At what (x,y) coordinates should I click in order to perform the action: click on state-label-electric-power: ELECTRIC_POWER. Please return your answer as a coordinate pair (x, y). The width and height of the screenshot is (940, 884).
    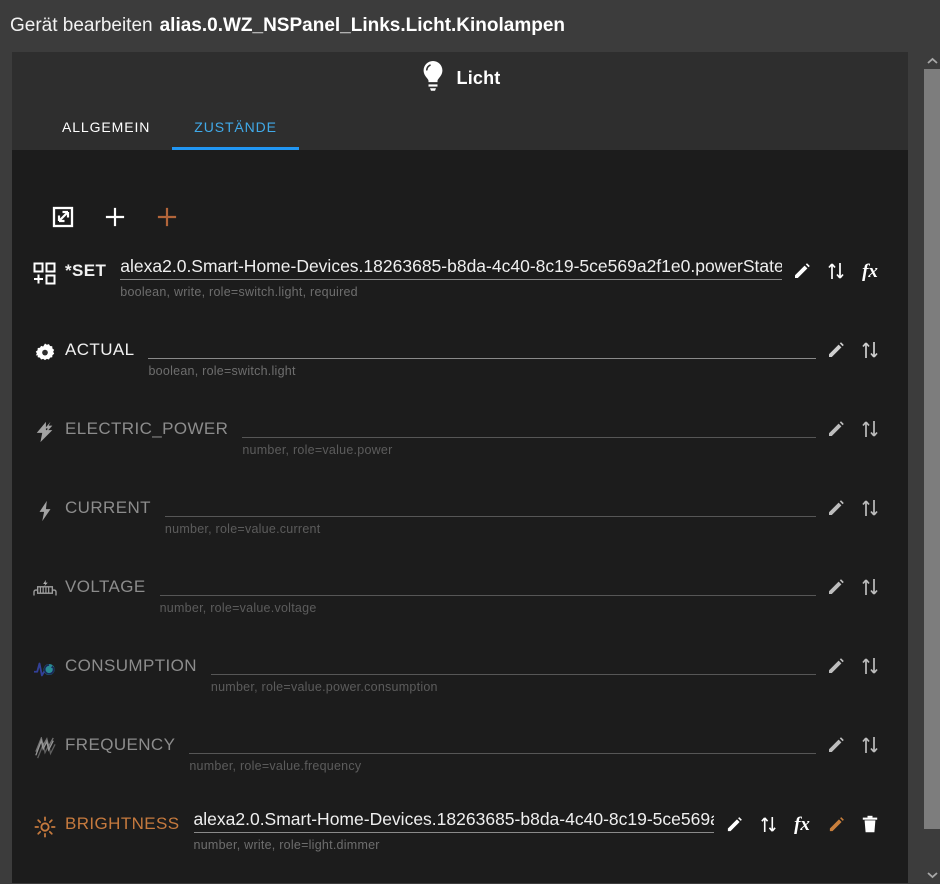
    Looking at the image, I should click on (147, 428).